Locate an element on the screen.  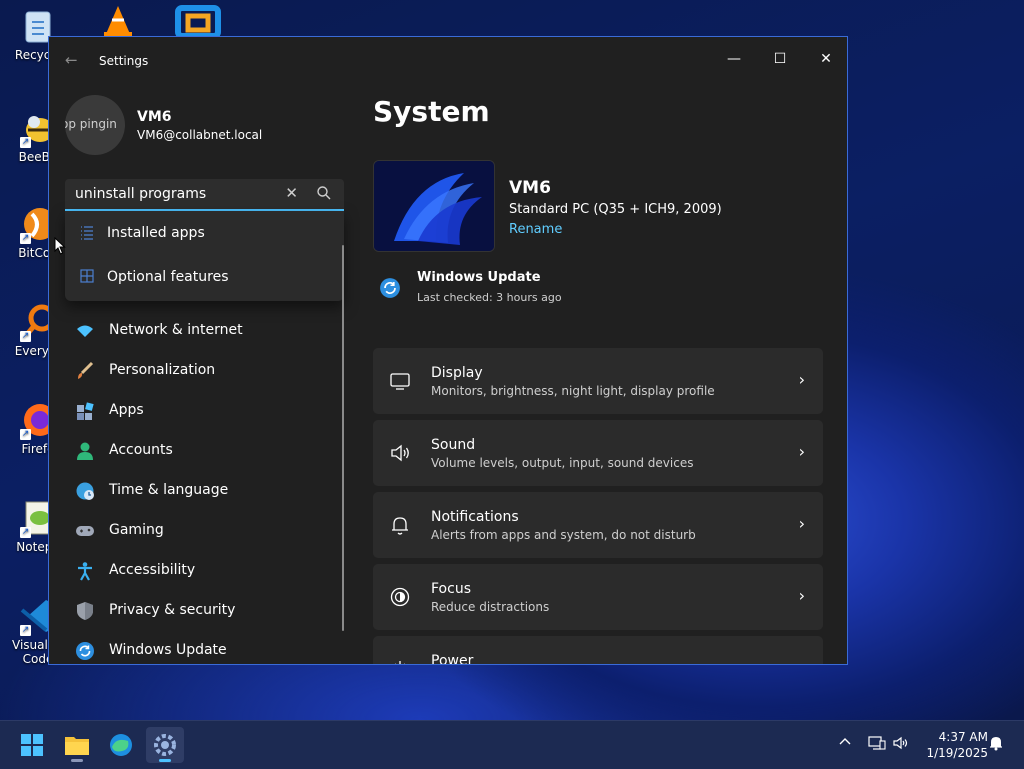
avatar-text: op pingin is located at coordinates (91, 124).